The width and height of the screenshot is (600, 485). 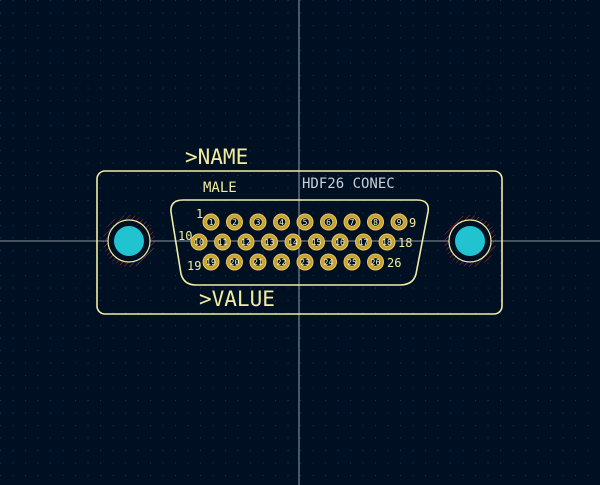 What do you see at coordinates (405, 243) in the screenshot?
I see `row2-end-label: 18` at bounding box center [405, 243].